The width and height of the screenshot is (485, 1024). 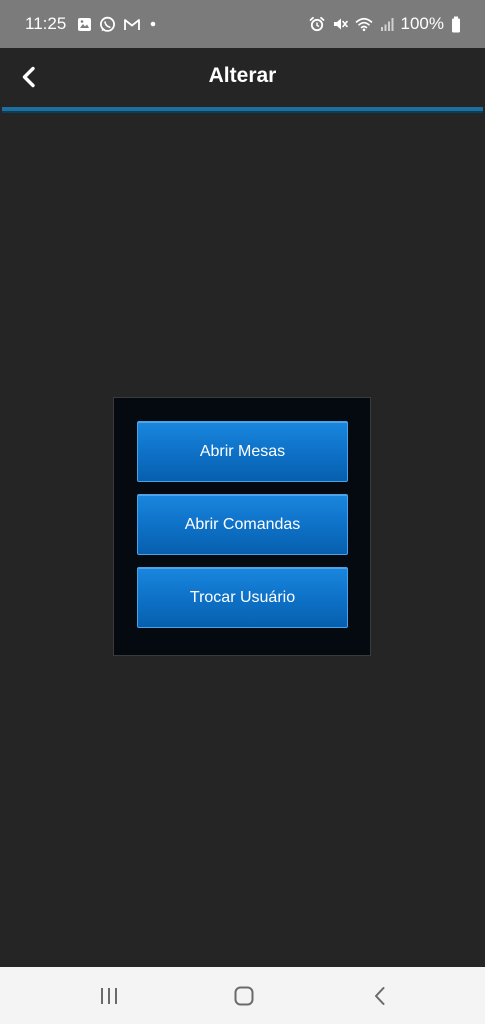 I want to click on status-time: 11:25, so click(x=46, y=23).